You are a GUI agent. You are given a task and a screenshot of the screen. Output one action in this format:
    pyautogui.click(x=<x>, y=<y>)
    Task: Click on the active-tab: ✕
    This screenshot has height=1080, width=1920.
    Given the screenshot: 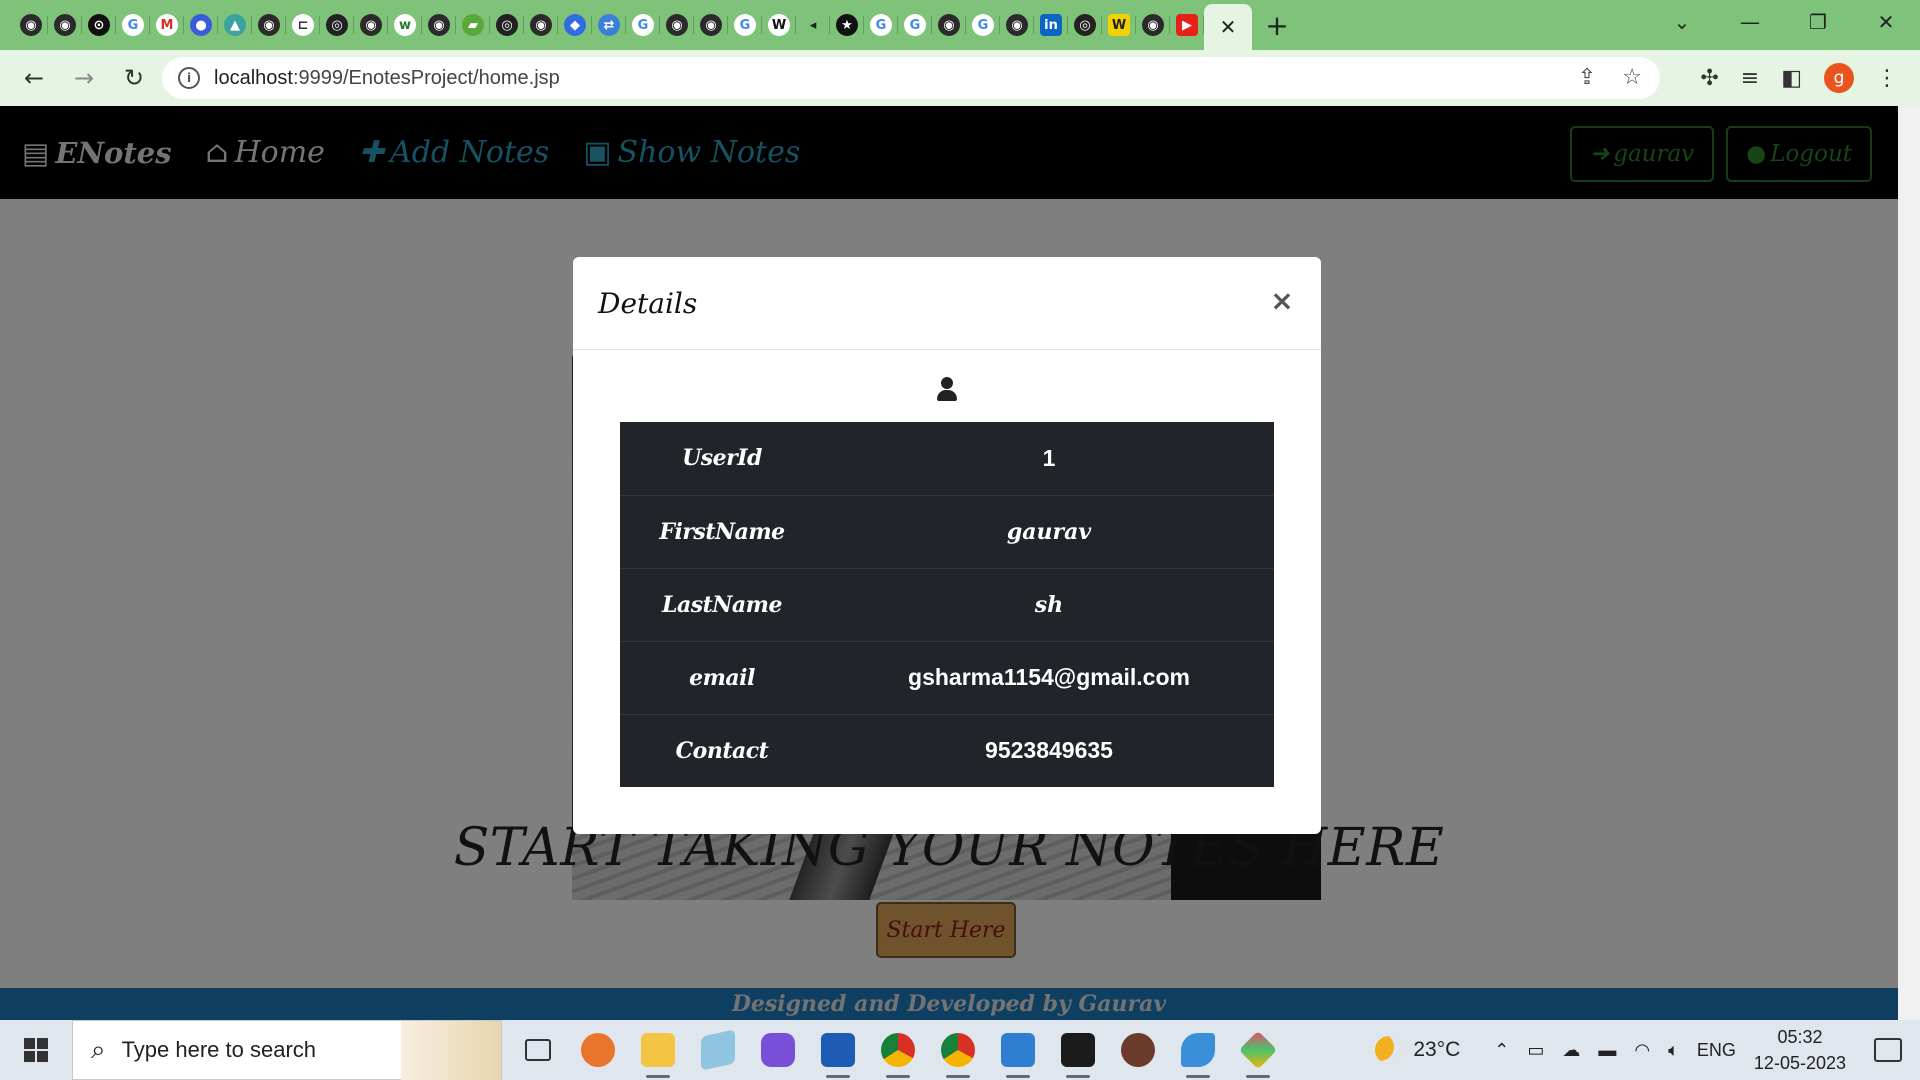 What is the action you would take?
    pyautogui.click(x=1228, y=27)
    